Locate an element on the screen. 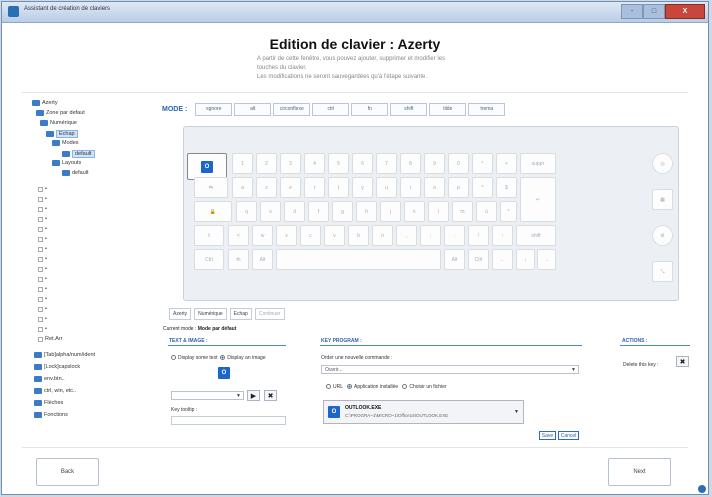 The height and width of the screenshot is (497, 712). keyboard-key: 5 is located at coordinates (338, 163).